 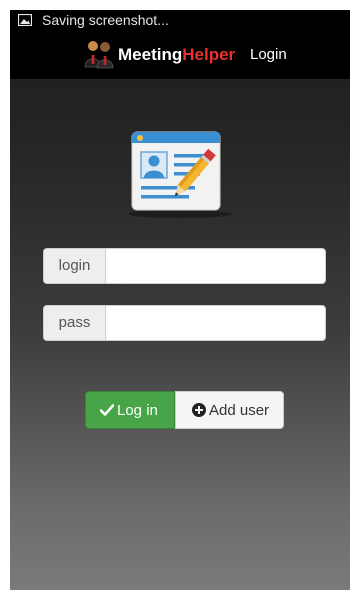 What do you see at coordinates (180, 174) in the screenshot?
I see `contact-card-pencil-icon` at bounding box center [180, 174].